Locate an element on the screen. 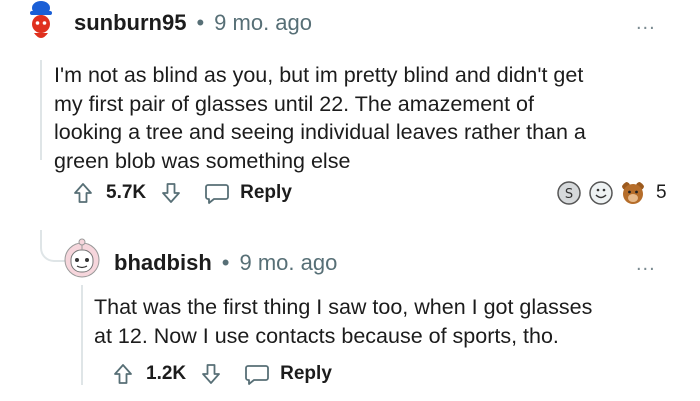  awards-row: S 5 is located at coordinates (611, 193).